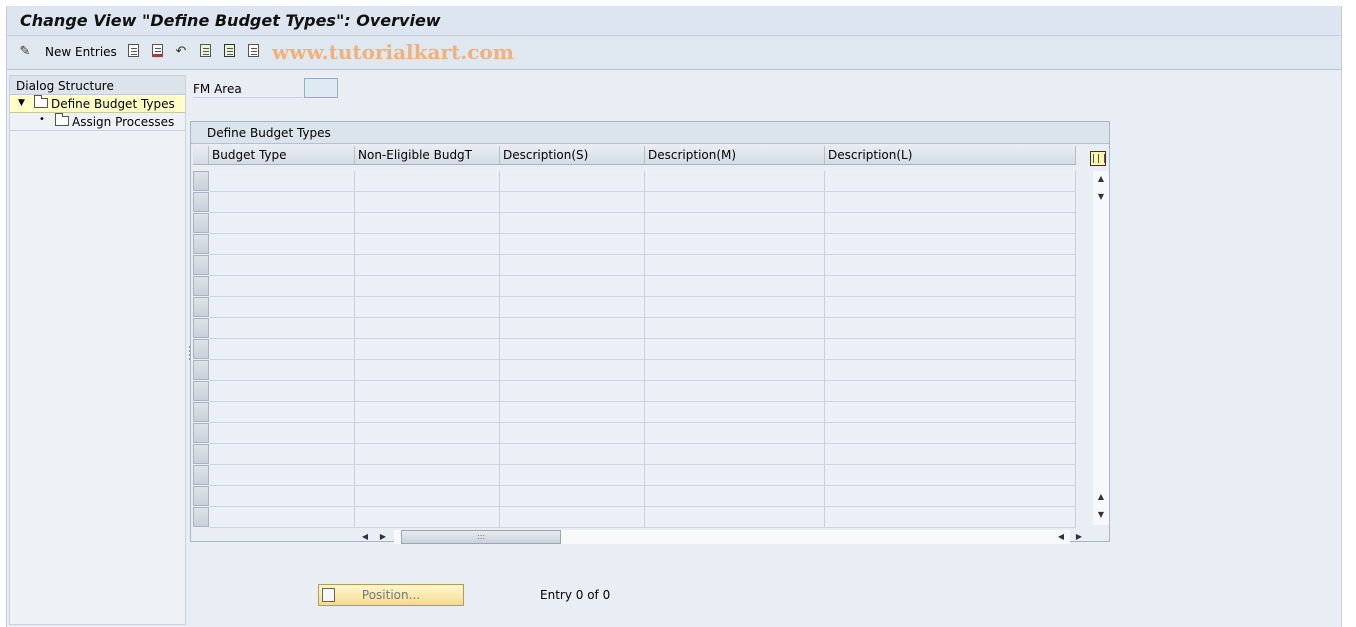  What do you see at coordinates (21, 103) in the screenshot?
I see `expand-triangle-icon: ▼` at bounding box center [21, 103].